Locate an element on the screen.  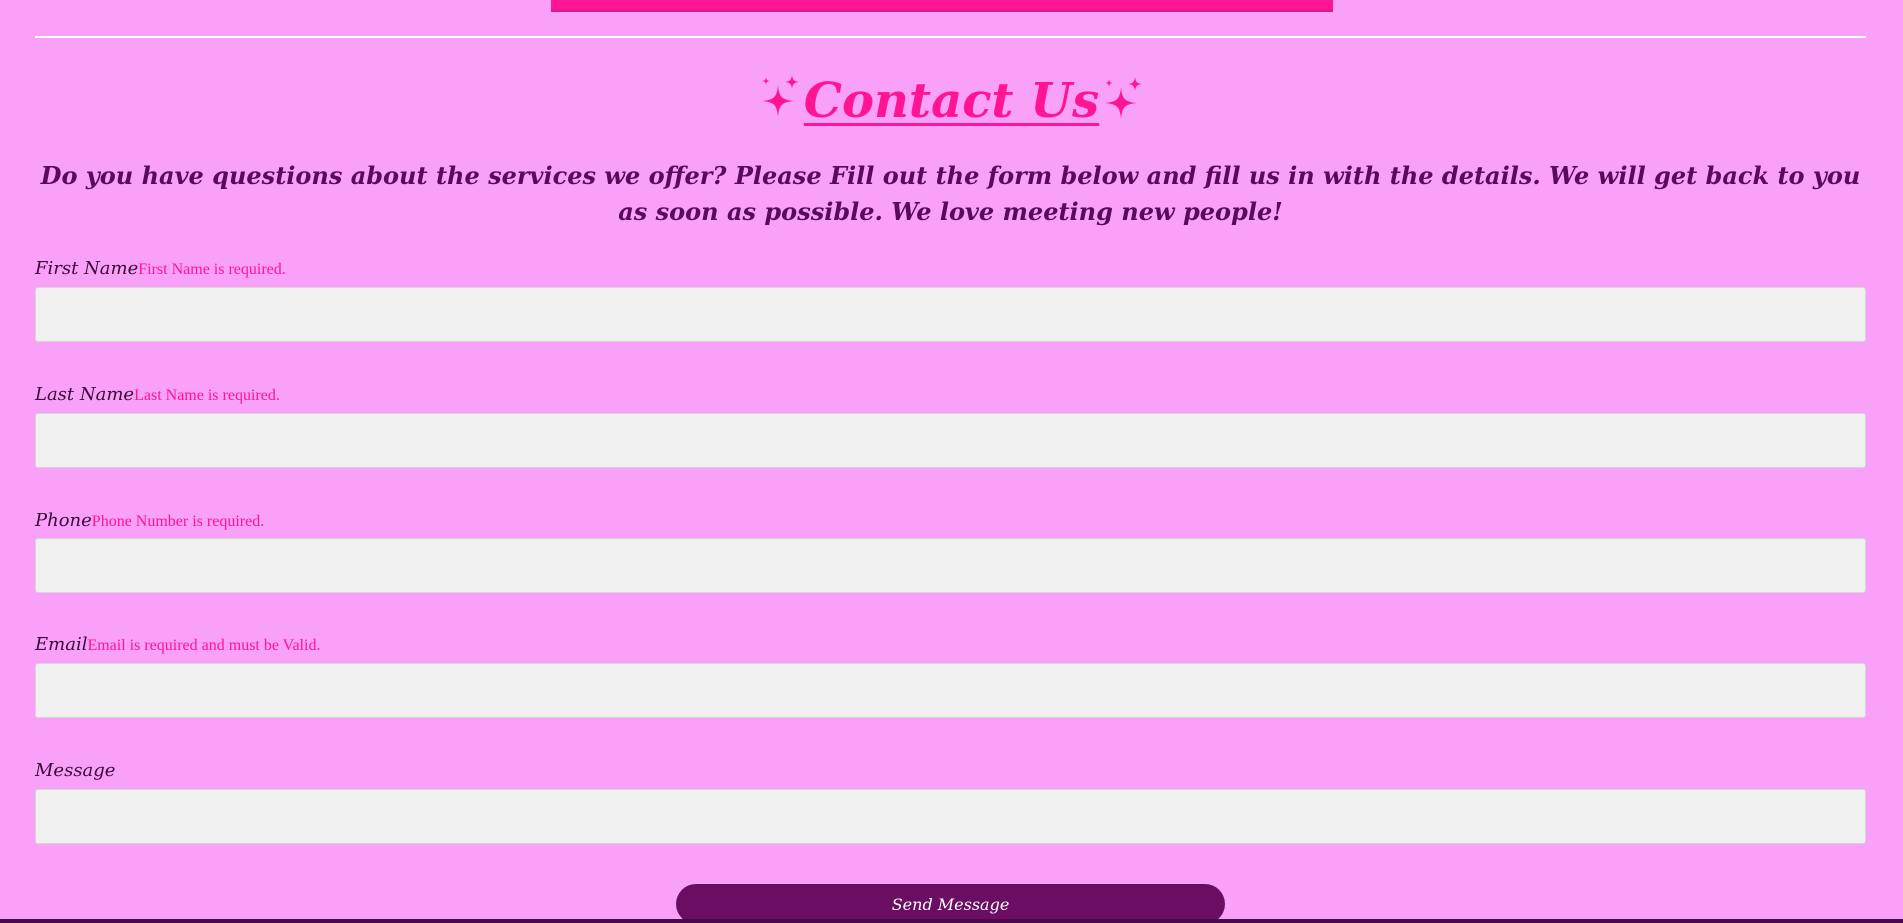
email-input is located at coordinates (950, 690).